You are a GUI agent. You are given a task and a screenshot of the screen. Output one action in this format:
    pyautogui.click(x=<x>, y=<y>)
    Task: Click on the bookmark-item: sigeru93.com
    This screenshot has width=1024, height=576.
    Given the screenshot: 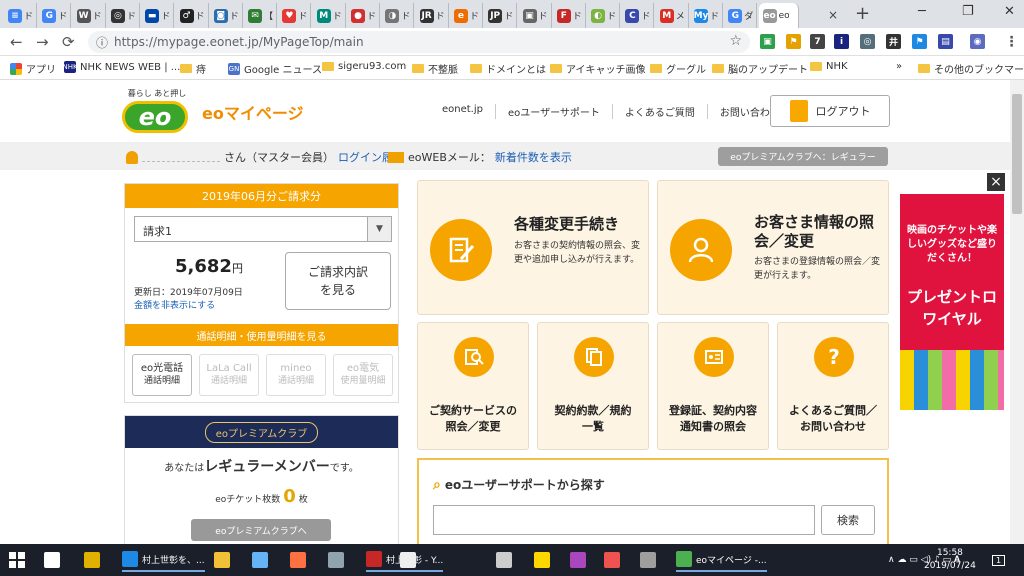 What is the action you would take?
    pyautogui.click(x=364, y=66)
    